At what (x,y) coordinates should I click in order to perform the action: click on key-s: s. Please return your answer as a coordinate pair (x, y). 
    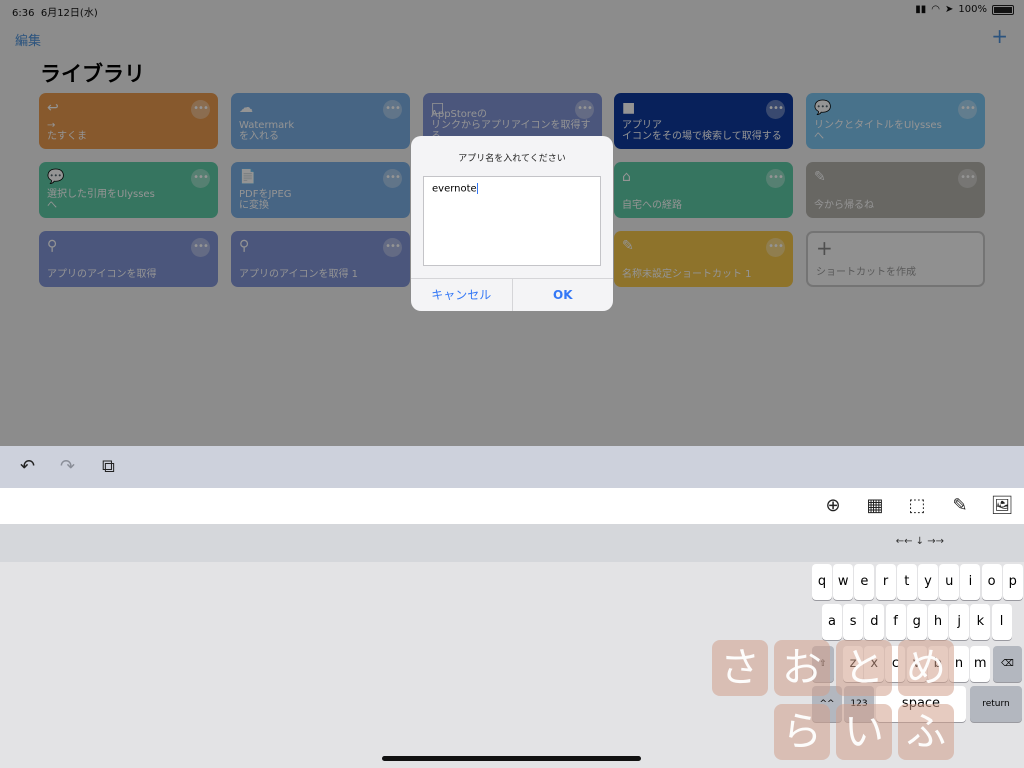
    Looking at the image, I should click on (853, 622).